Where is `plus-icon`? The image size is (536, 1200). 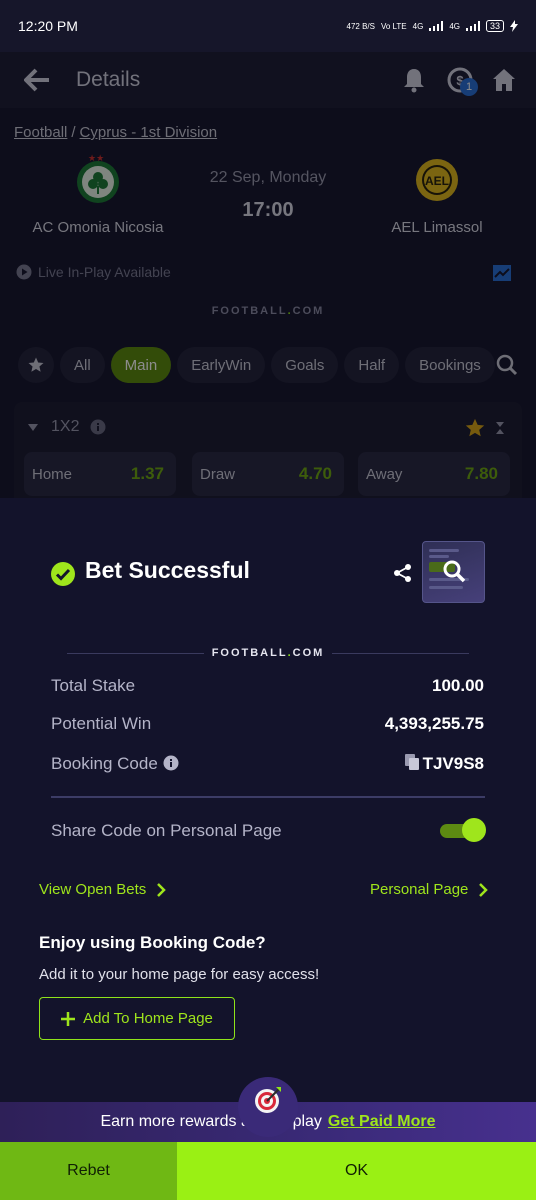 plus-icon is located at coordinates (68, 1018).